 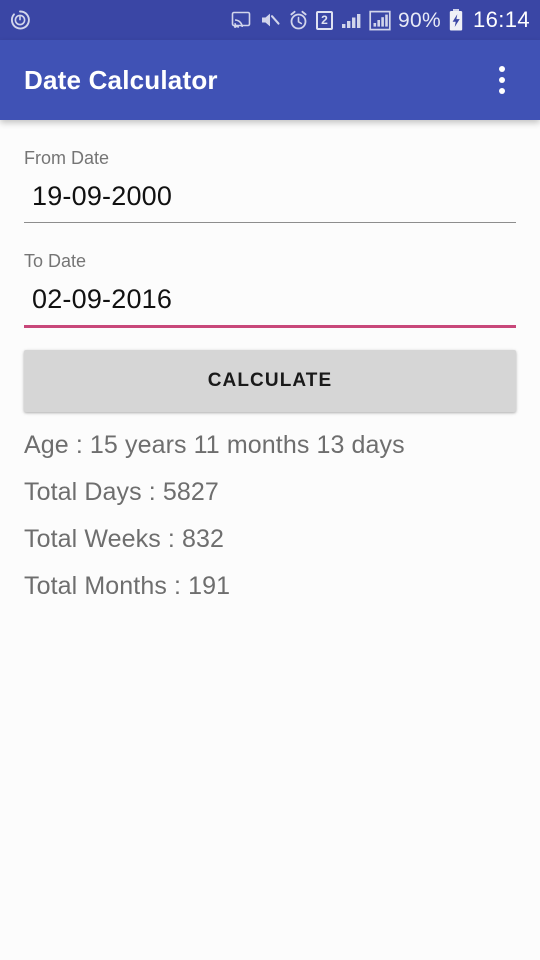 What do you see at coordinates (270, 300) in the screenshot?
I see `to-date-input` at bounding box center [270, 300].